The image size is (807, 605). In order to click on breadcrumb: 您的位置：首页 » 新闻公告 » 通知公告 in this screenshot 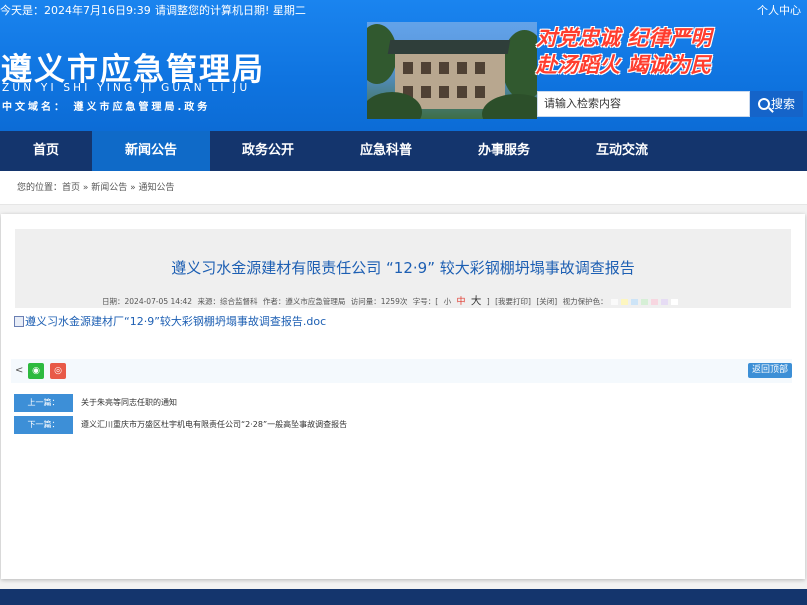, I will do `click(403, 188)`.